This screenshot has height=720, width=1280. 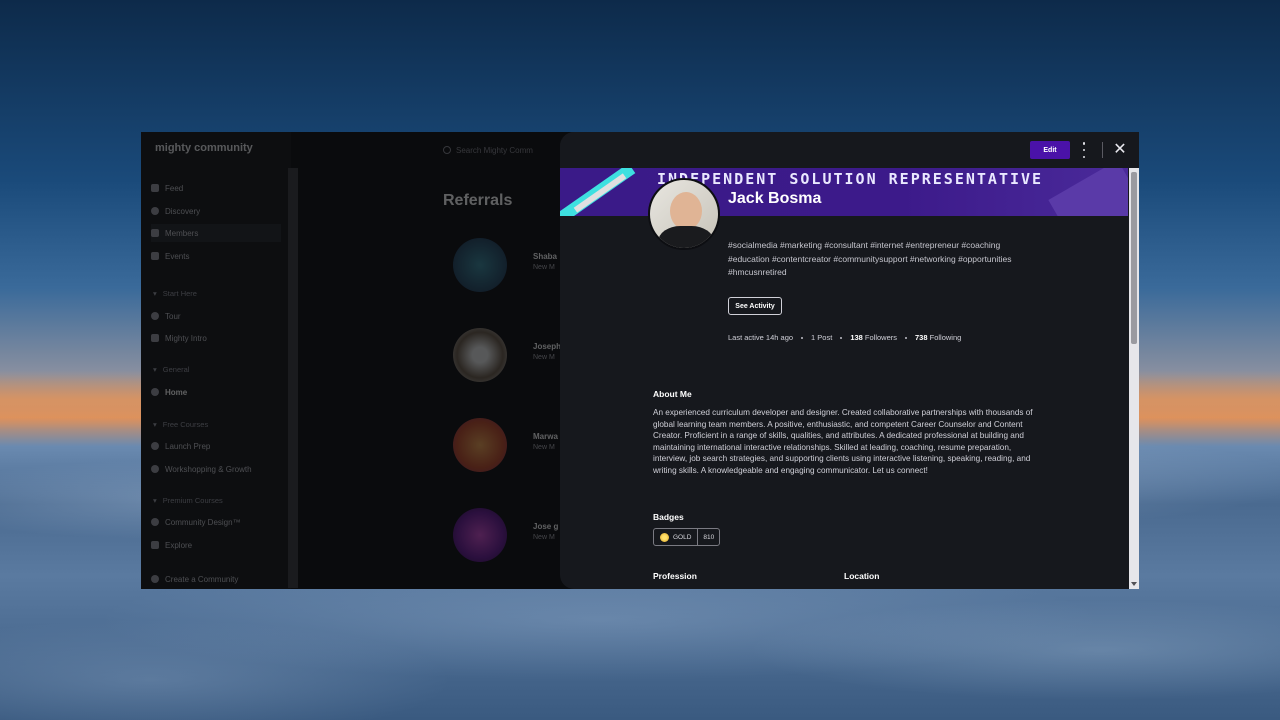 What do you see at coordinates (216, 233) in the screenshot?
I see `sidebar-item-members: Members` at bounding box center [216, 233].